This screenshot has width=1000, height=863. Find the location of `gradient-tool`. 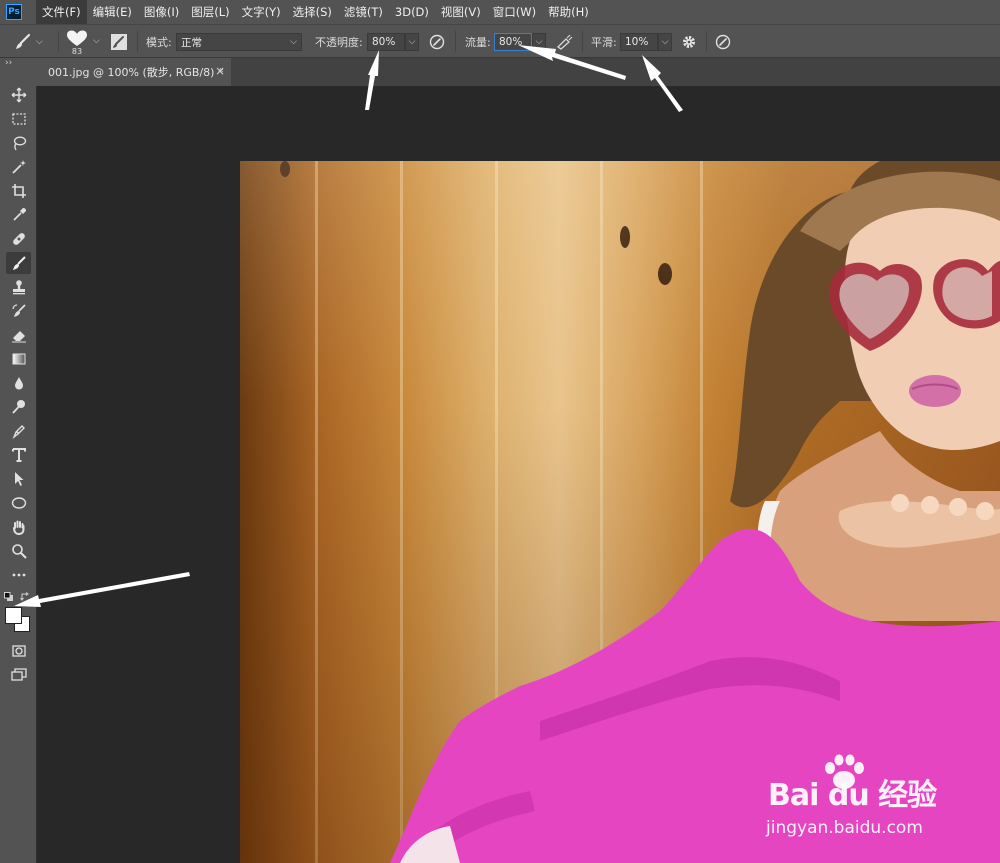

gradient-tool is located at coordinates (18, 359).